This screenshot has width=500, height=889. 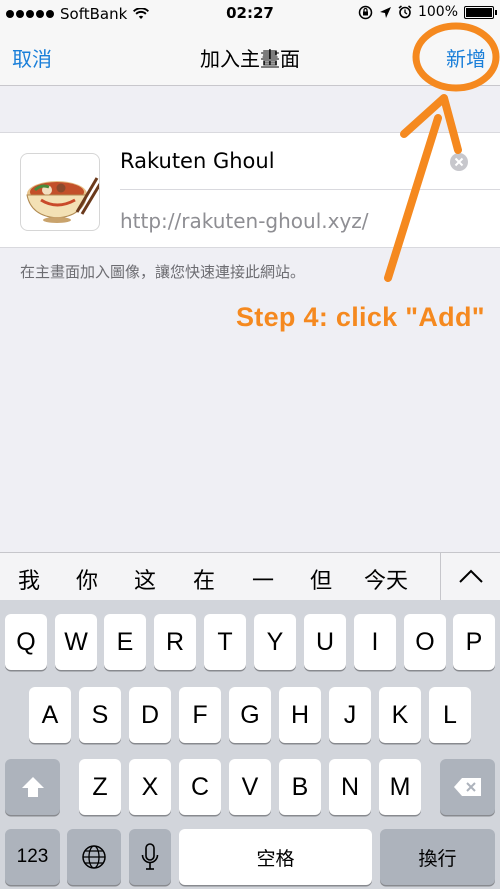 I want to click on site-icon-thumbnail, so click(x=60, y=192).